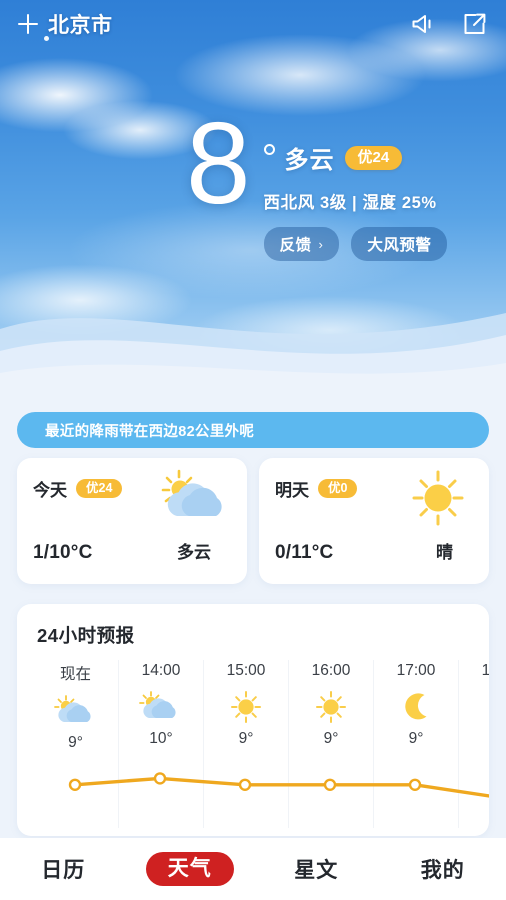  I want to click on hour-item: 17:00 9°, so click(415, 744).